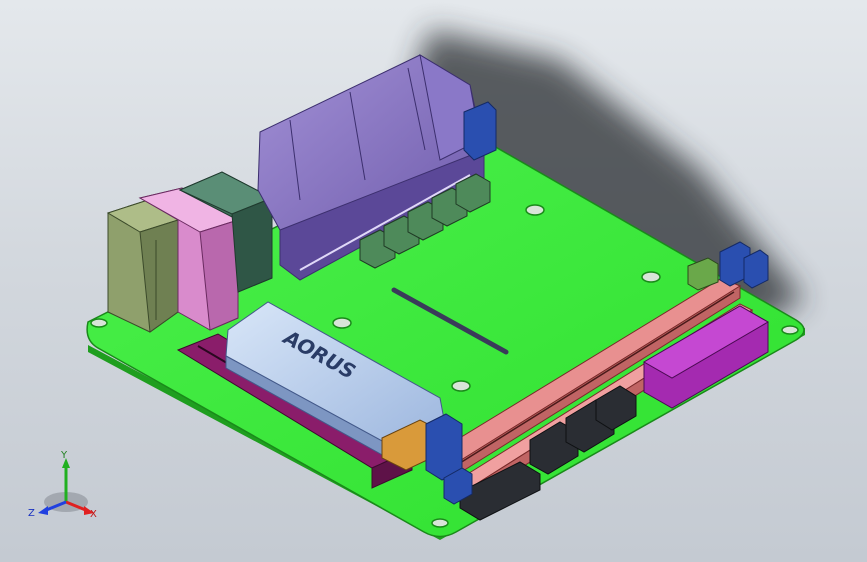 The height and width of the screenshot is (562, 867). I want to click on triad-x-label: X, so click(93, 514).